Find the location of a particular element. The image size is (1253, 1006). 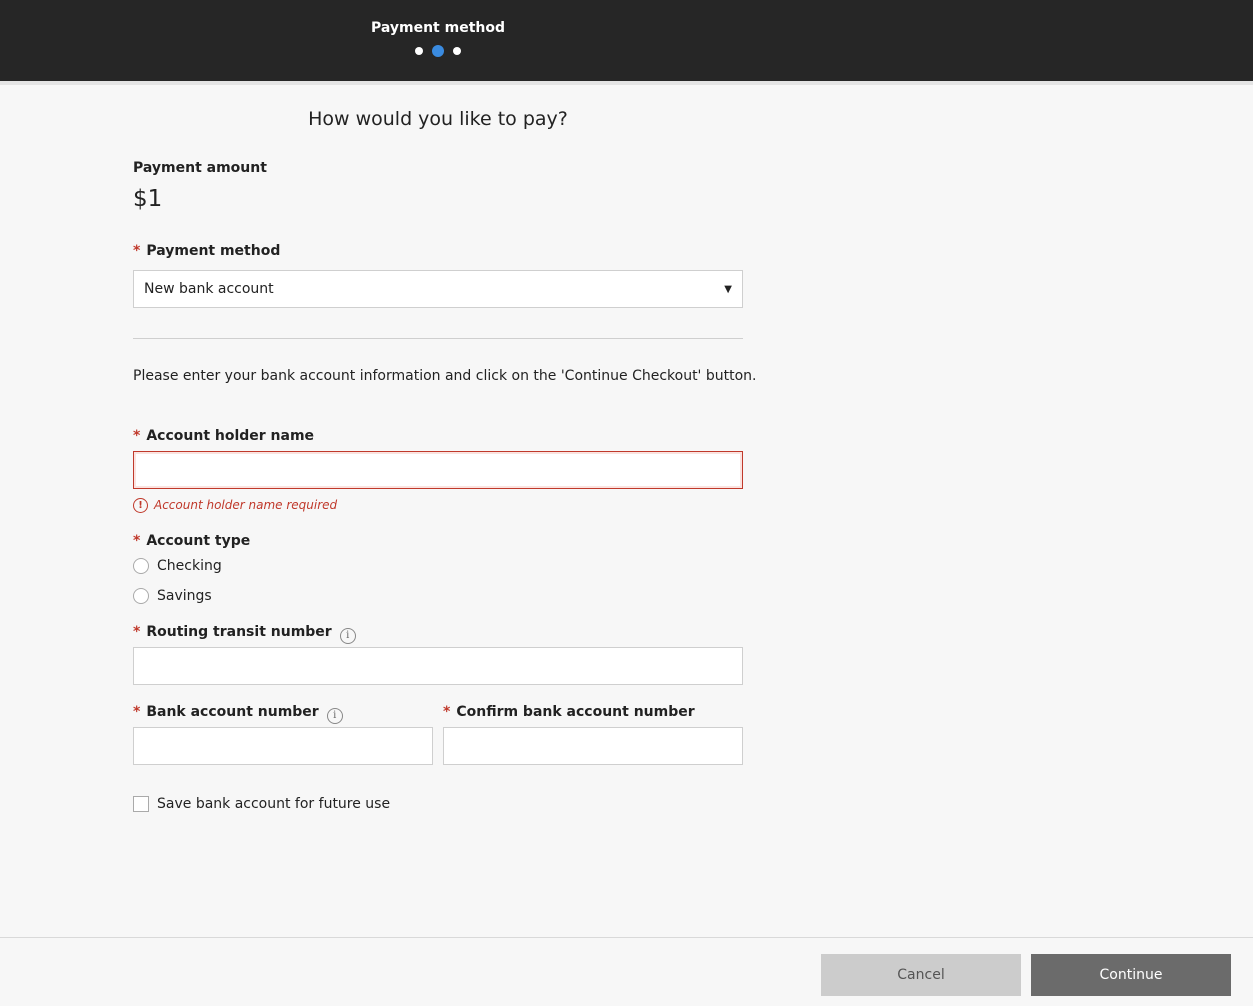

bank-account-label-row: * Bank account number i is located at coordinates (238, 714).